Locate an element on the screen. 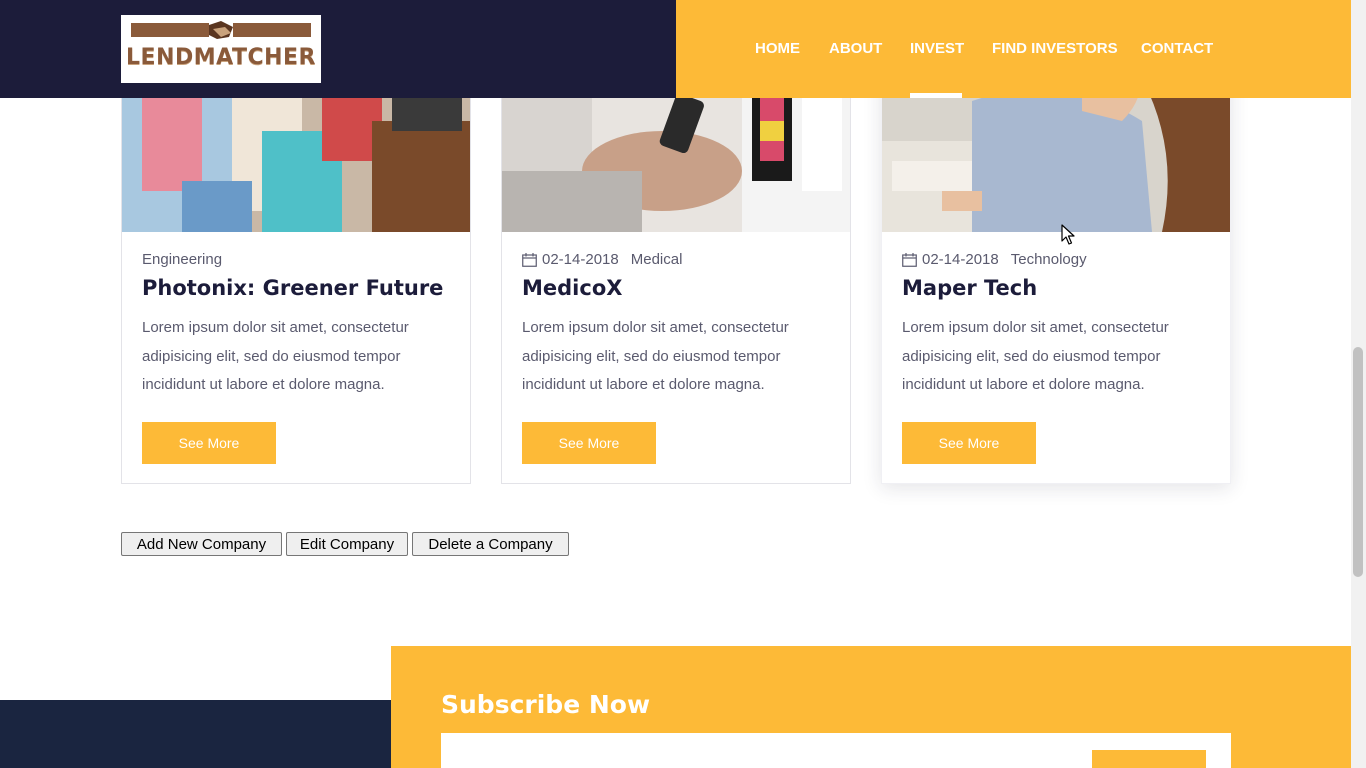 The height and width of the screenshot is (768, 1366). subscribe-title: Subscribe Now is located at coordinates (546, 704).